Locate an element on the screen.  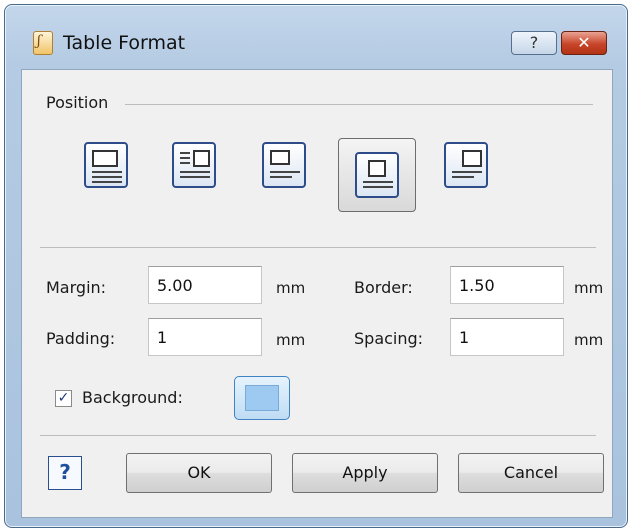
context-help-icon: ? is located at coordinates (65, 473).